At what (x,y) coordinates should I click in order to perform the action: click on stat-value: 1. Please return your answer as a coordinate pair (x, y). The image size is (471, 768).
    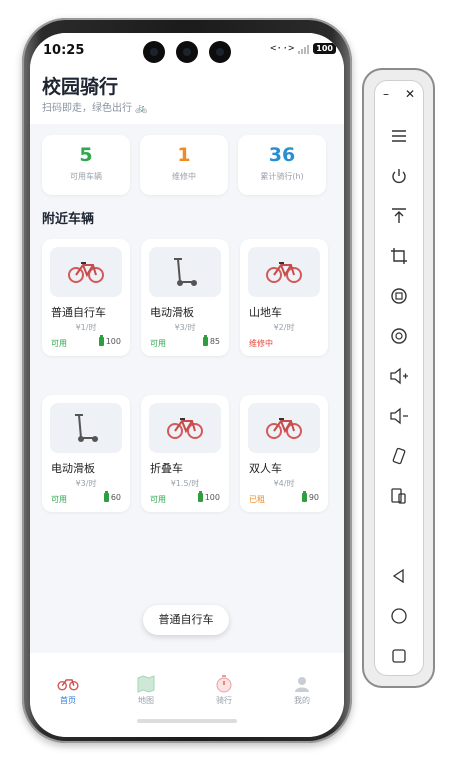
    Looking at the image, I should click on (184, 155).